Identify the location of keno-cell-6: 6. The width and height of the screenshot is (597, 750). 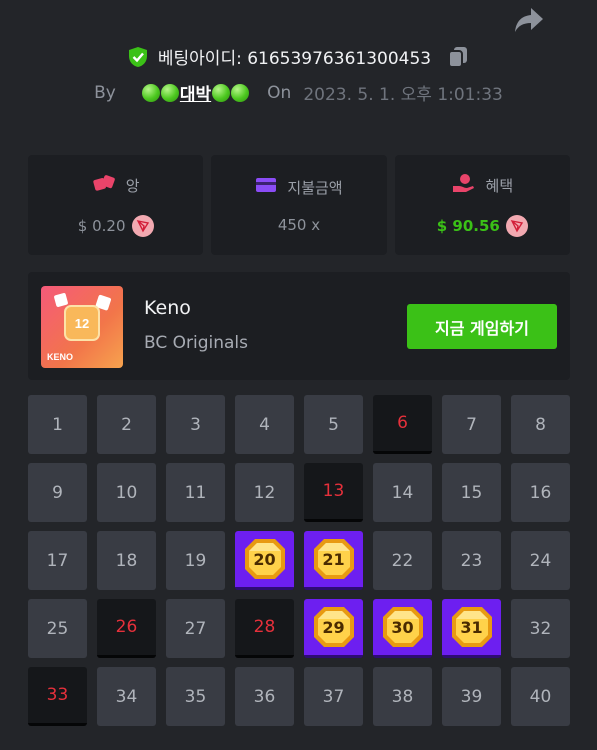
(402, 424).